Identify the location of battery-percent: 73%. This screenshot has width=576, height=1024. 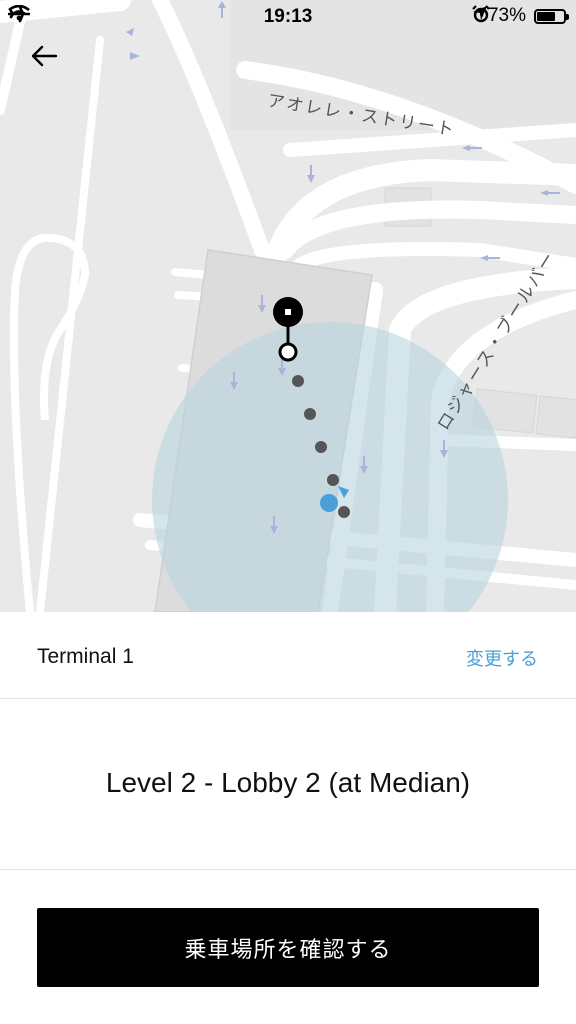
(506, 15).